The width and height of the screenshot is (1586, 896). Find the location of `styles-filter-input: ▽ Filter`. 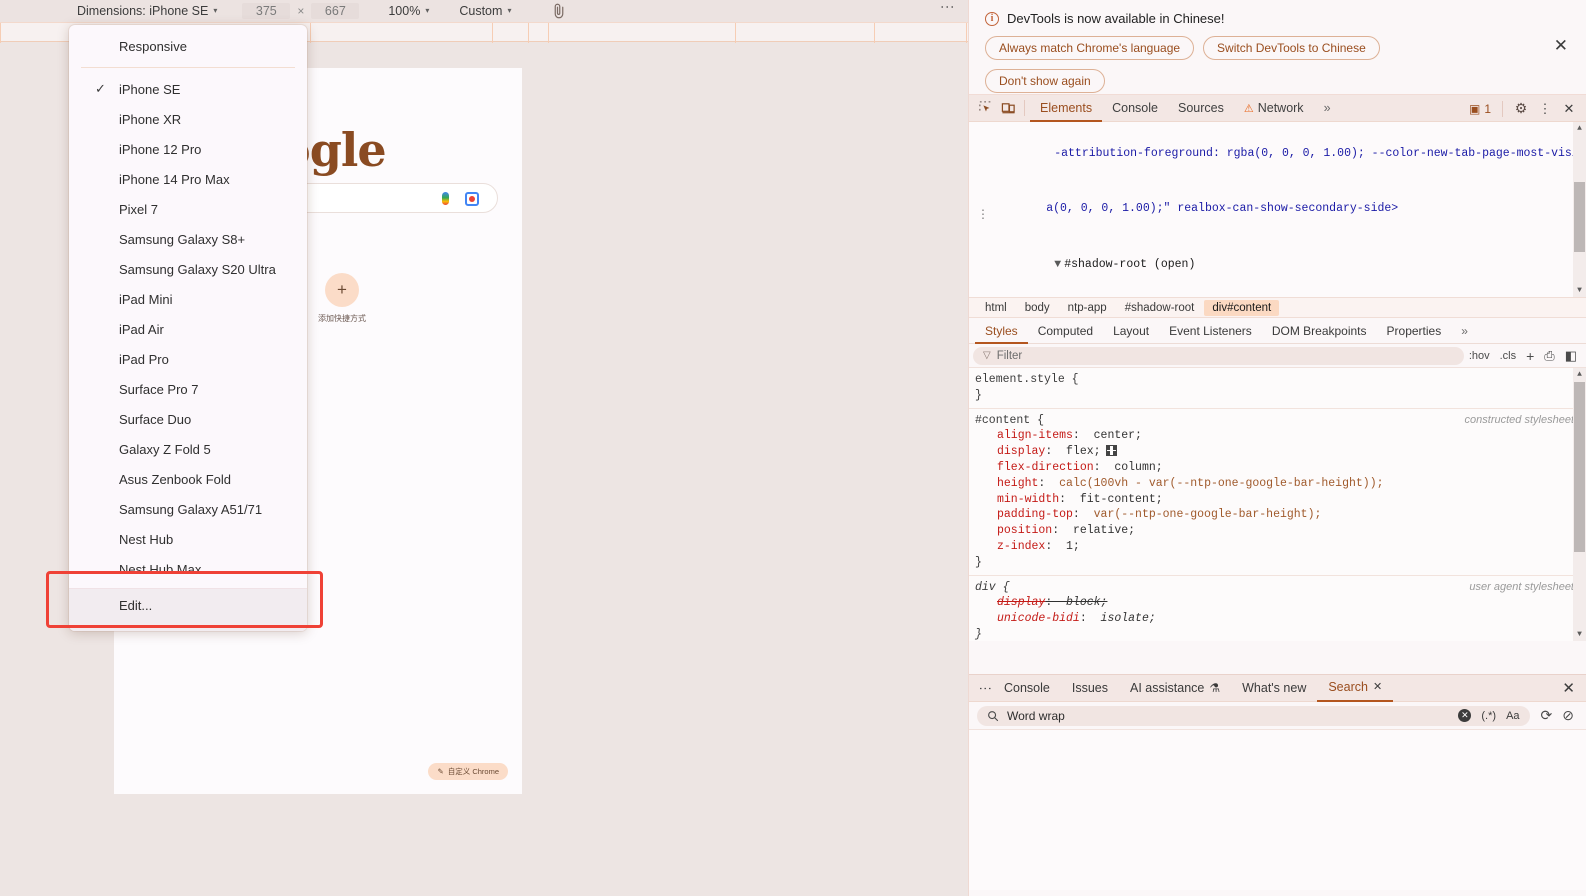

styles-filter-input: ▽ Filter is located at coordinates (1218, 355).